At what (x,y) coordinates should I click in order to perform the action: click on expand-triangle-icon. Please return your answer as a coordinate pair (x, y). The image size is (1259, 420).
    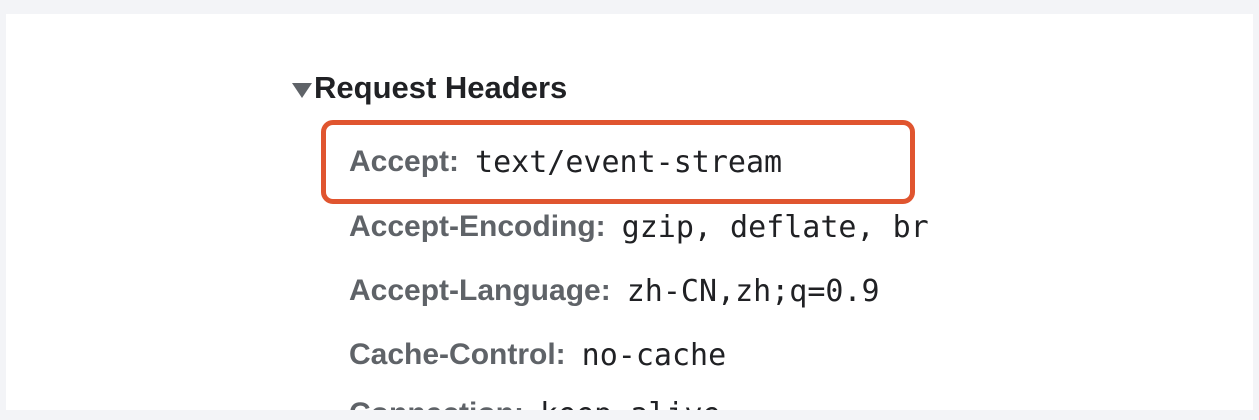
    Looking at the image, I should click on (302, 90).